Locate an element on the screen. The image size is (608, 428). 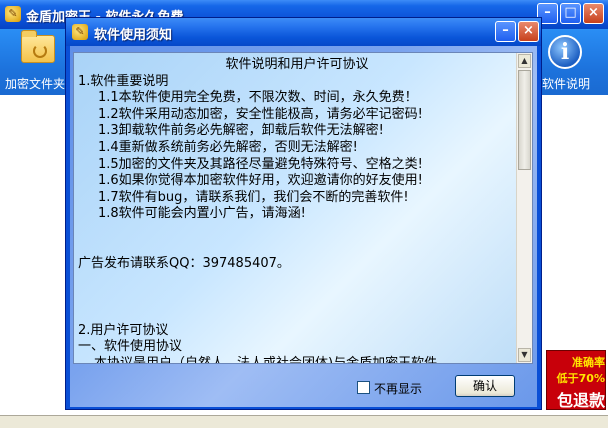
maximize-button: □ is located at coordinates (570, 13).